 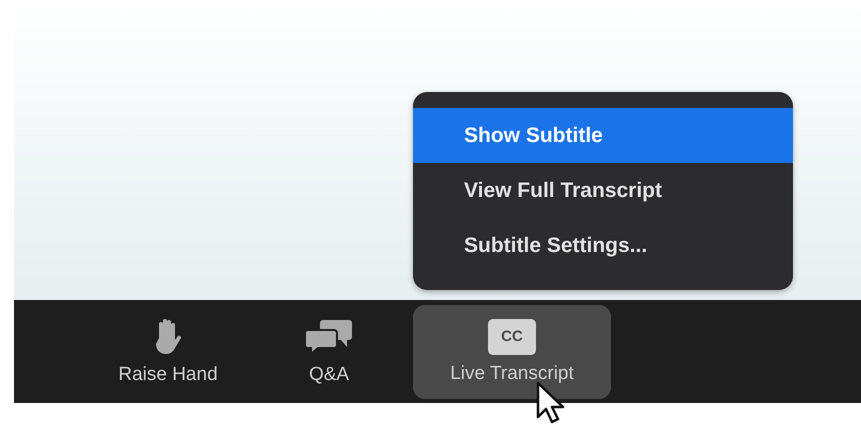 What do you see at coordinates (603, 135) in the screenshot?
I see `menu-item: Show Subtitle` at bounding box center [603, 135].